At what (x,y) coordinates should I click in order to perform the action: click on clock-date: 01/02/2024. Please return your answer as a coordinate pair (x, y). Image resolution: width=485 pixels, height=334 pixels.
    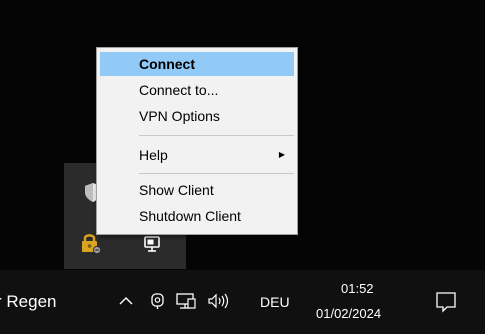
    Looking at the image, I should click on (348, 314).